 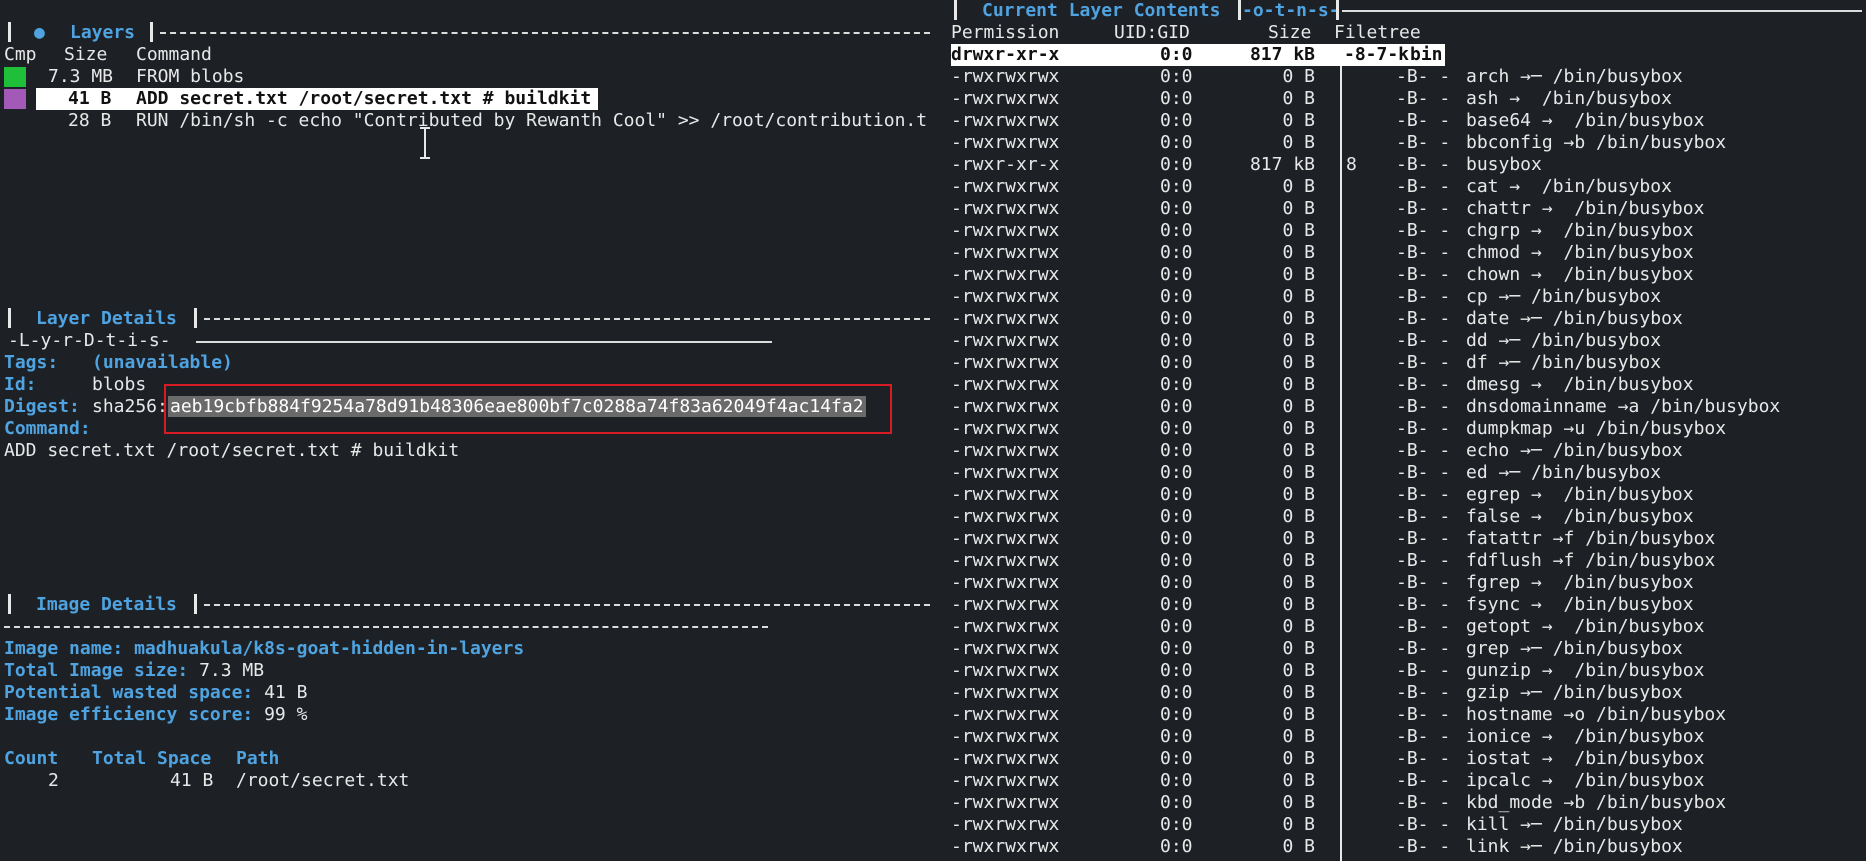 What do you see at coordinates (1585, 670) in the screenshot?
I see `file-name: gunzip → /bin/busybox` at bounding box center [1585, 670].